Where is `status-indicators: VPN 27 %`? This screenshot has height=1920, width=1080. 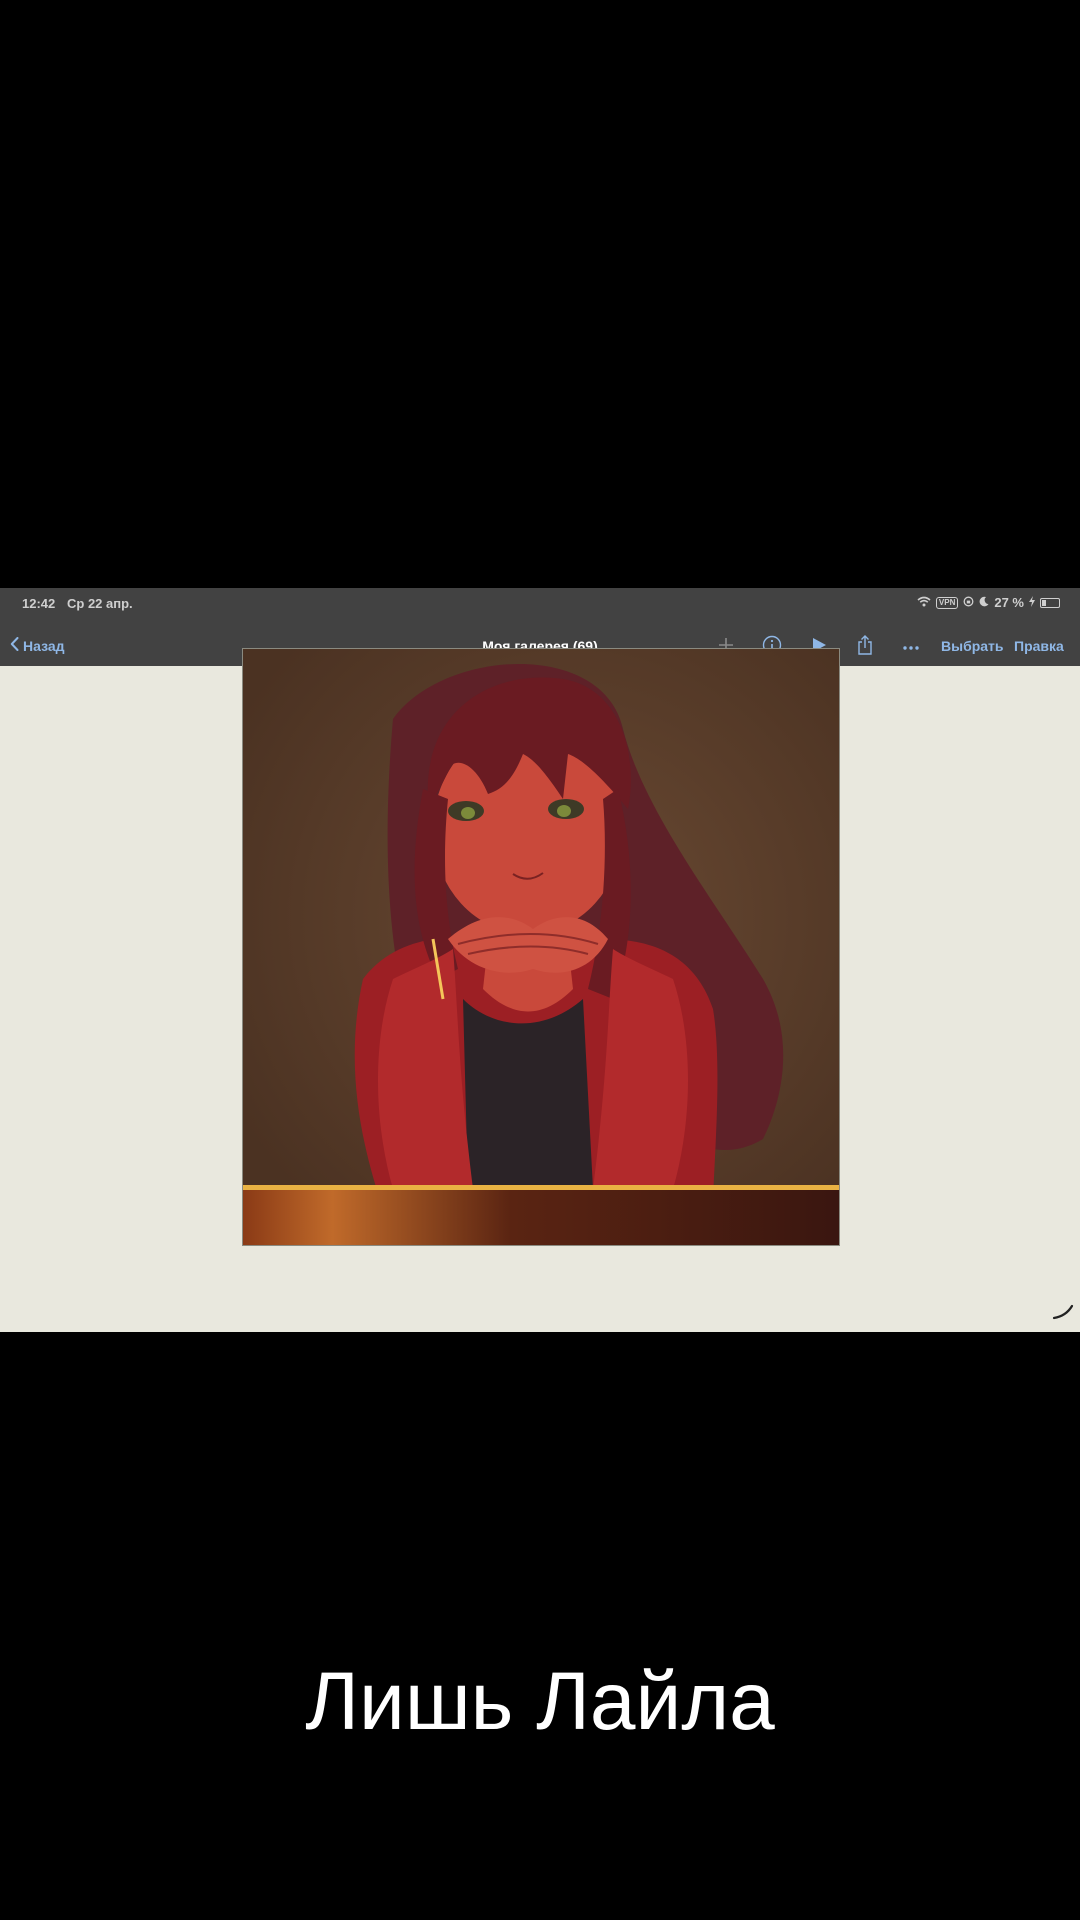
status-indicators: VPN 27 % is located at coordinates (988, 602).